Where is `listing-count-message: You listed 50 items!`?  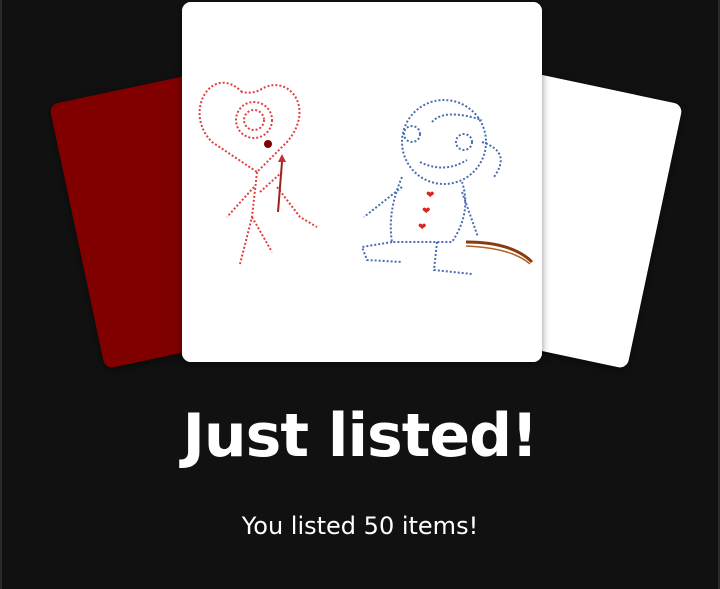 listing-count-message: You listed 50 items! is located at coordinates (360, 526).